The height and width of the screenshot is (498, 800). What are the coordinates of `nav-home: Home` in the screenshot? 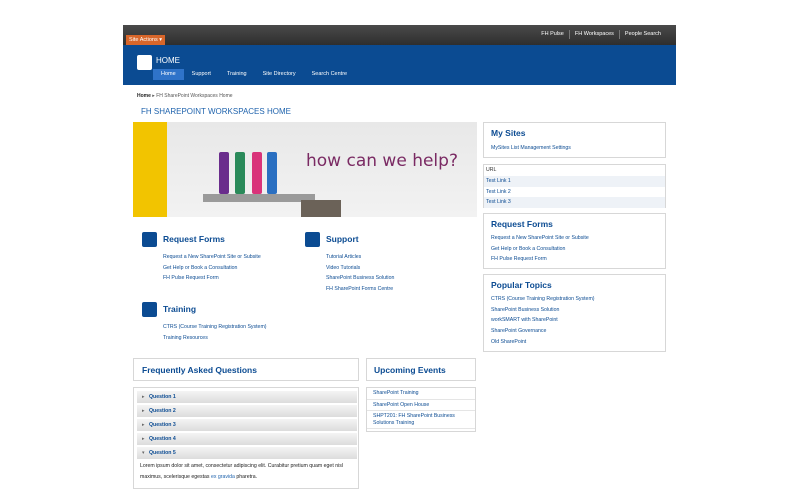 It's located at (168, 74).